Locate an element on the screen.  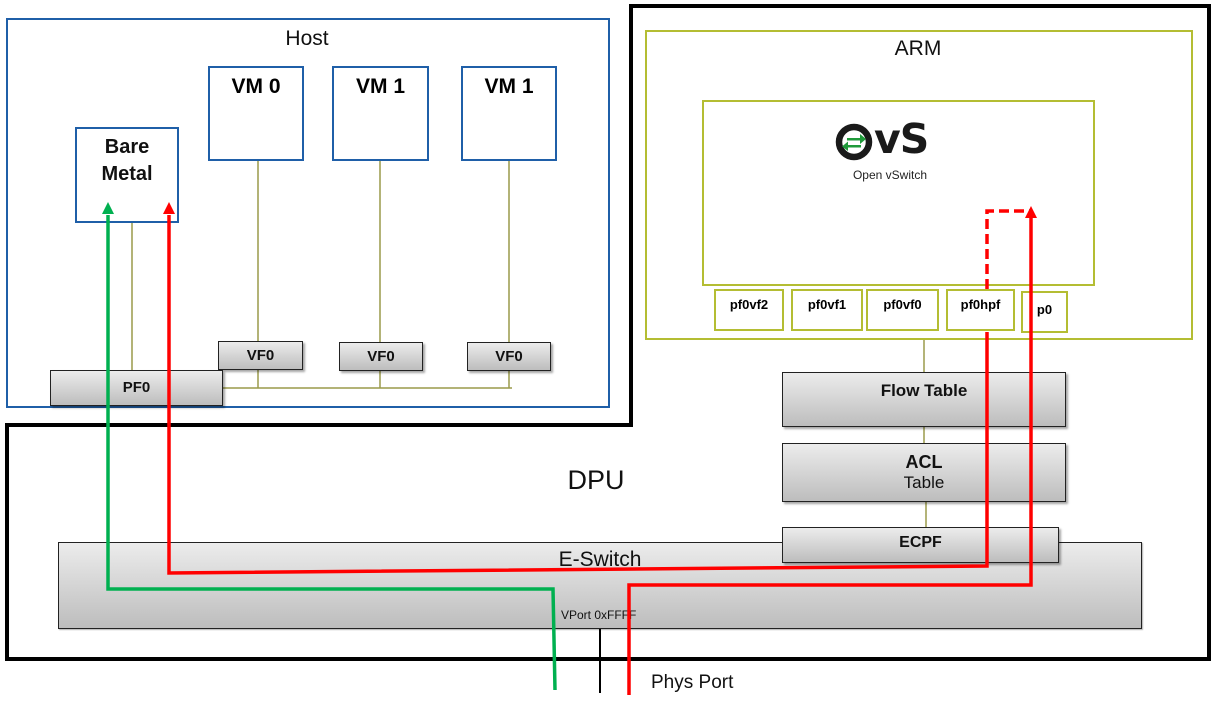
vport-label: VPort 0xFFFF is located at coordinates (599, 615).